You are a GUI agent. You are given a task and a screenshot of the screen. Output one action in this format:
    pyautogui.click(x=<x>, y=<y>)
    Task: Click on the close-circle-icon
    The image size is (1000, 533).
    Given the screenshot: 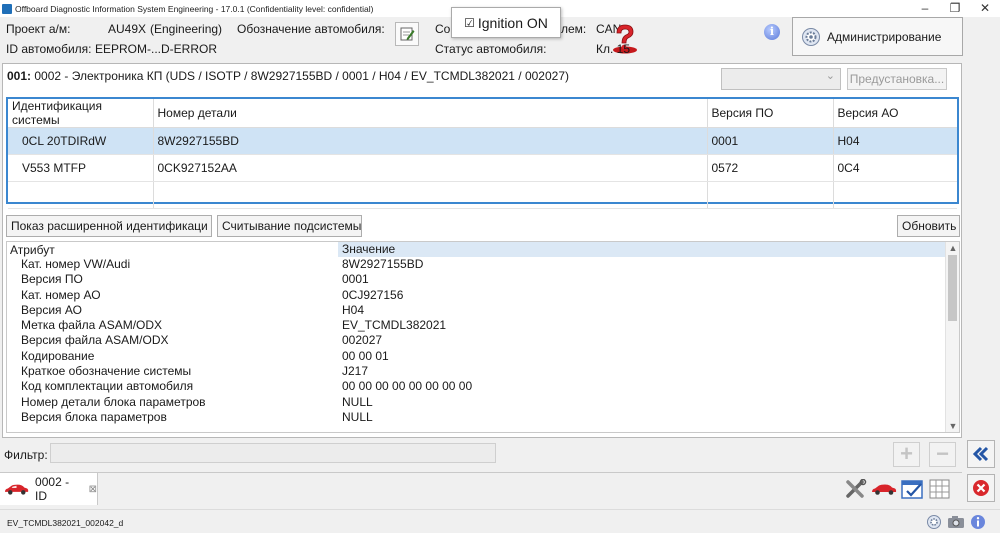 What is the action you would take?
    pyautogui.click(x=981, y=488)
    